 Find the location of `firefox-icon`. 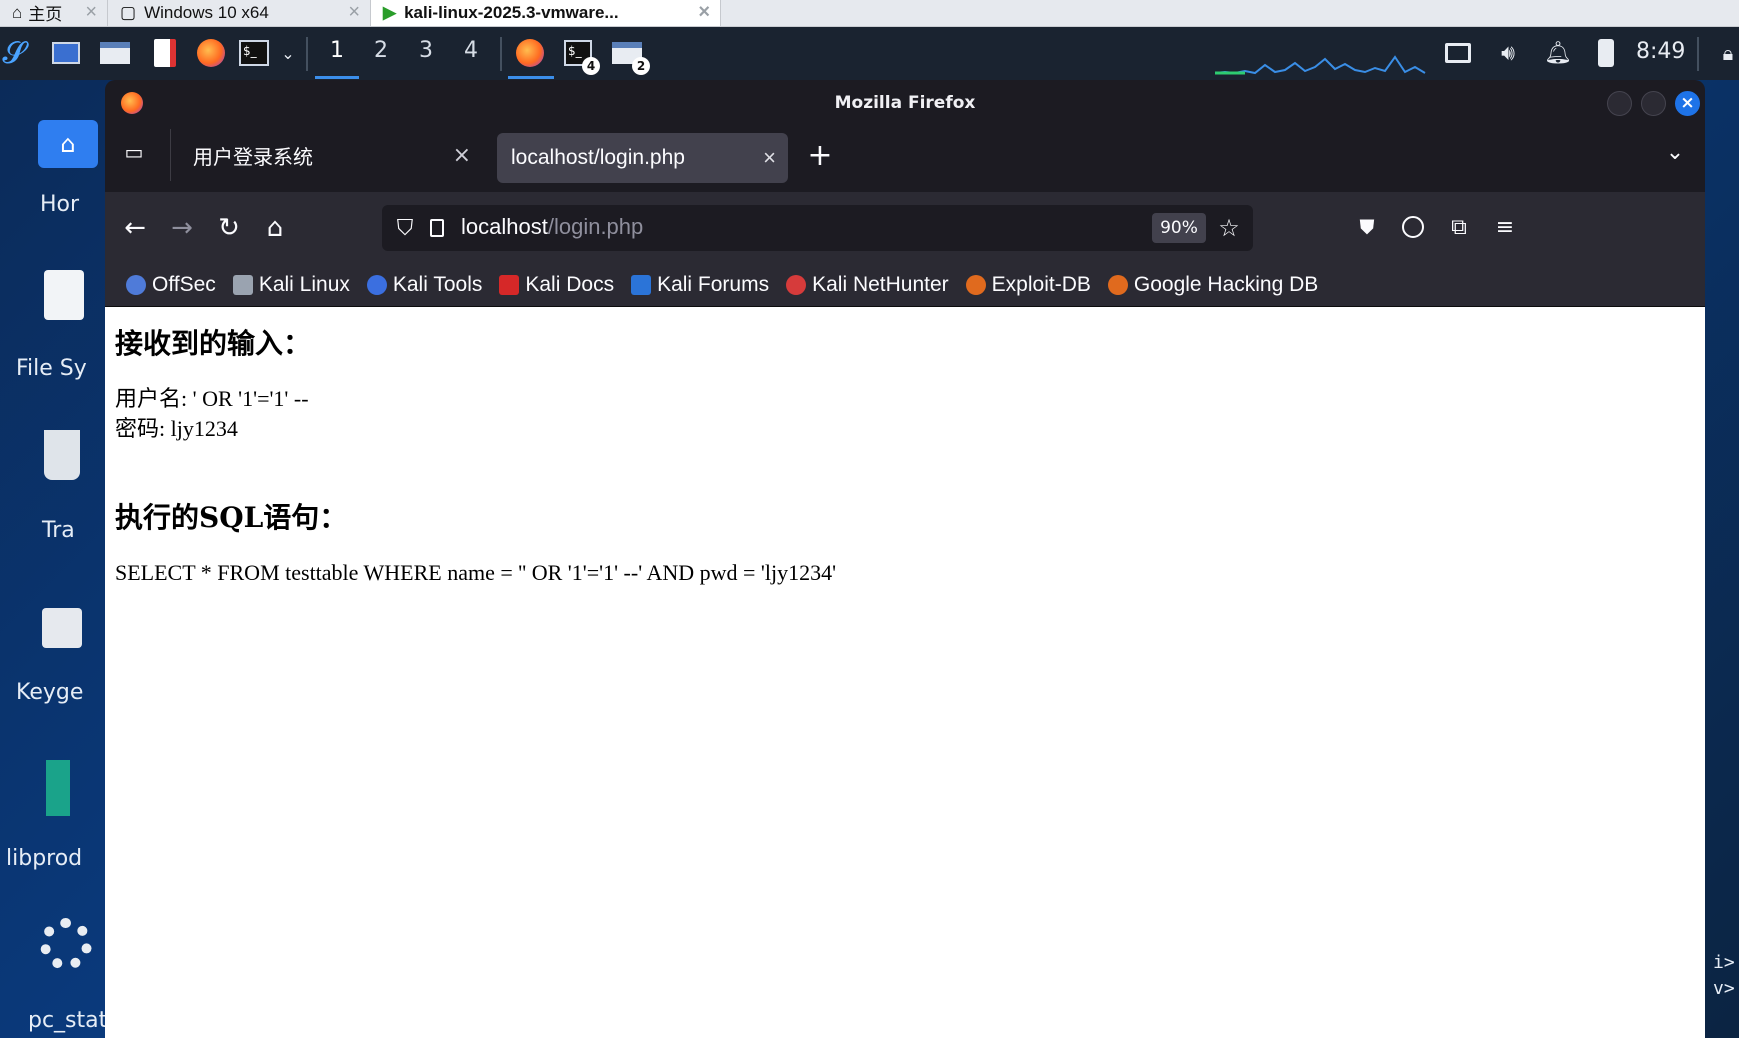

firefox-icon is located at coordinates (211, 53).